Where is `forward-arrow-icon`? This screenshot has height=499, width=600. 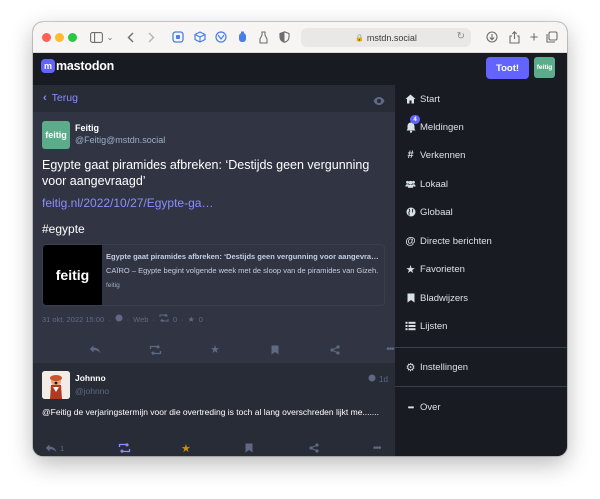
forward-arrow-icon is located at coordinates (151, 37).